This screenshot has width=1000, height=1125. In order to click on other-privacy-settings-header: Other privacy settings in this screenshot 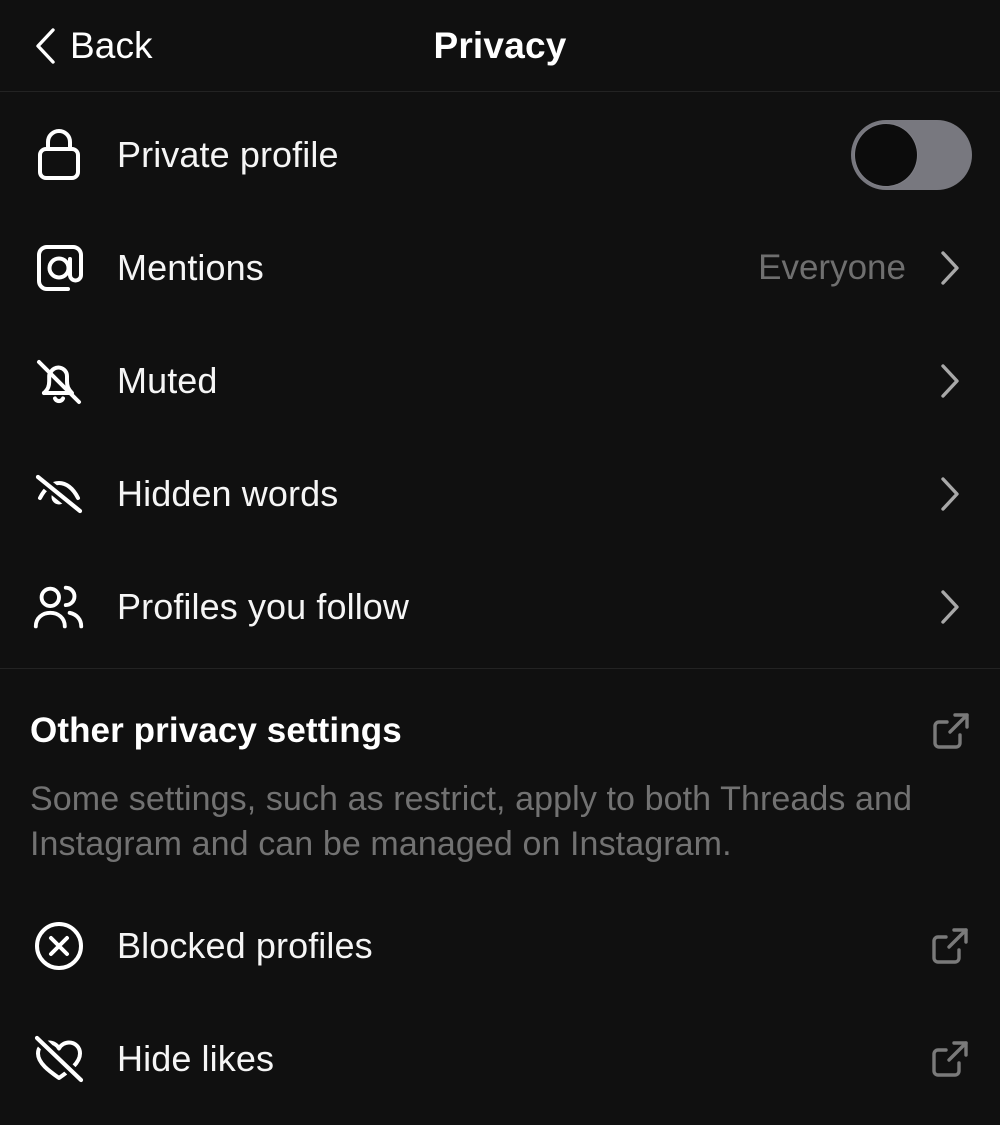, I will do `click(500, 731)`.